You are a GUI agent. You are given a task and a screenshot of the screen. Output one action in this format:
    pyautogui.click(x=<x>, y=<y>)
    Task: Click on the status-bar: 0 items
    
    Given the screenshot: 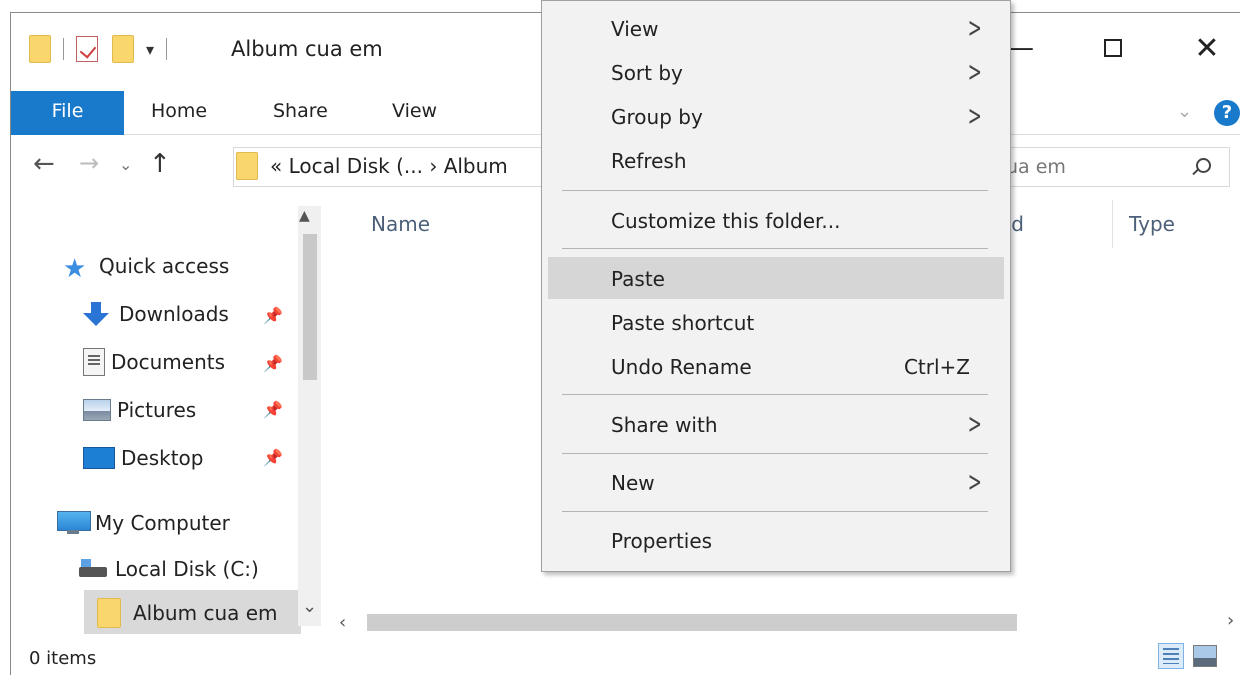 What is the action you would take?
    pyautogui.click(x=625, y=659)
    